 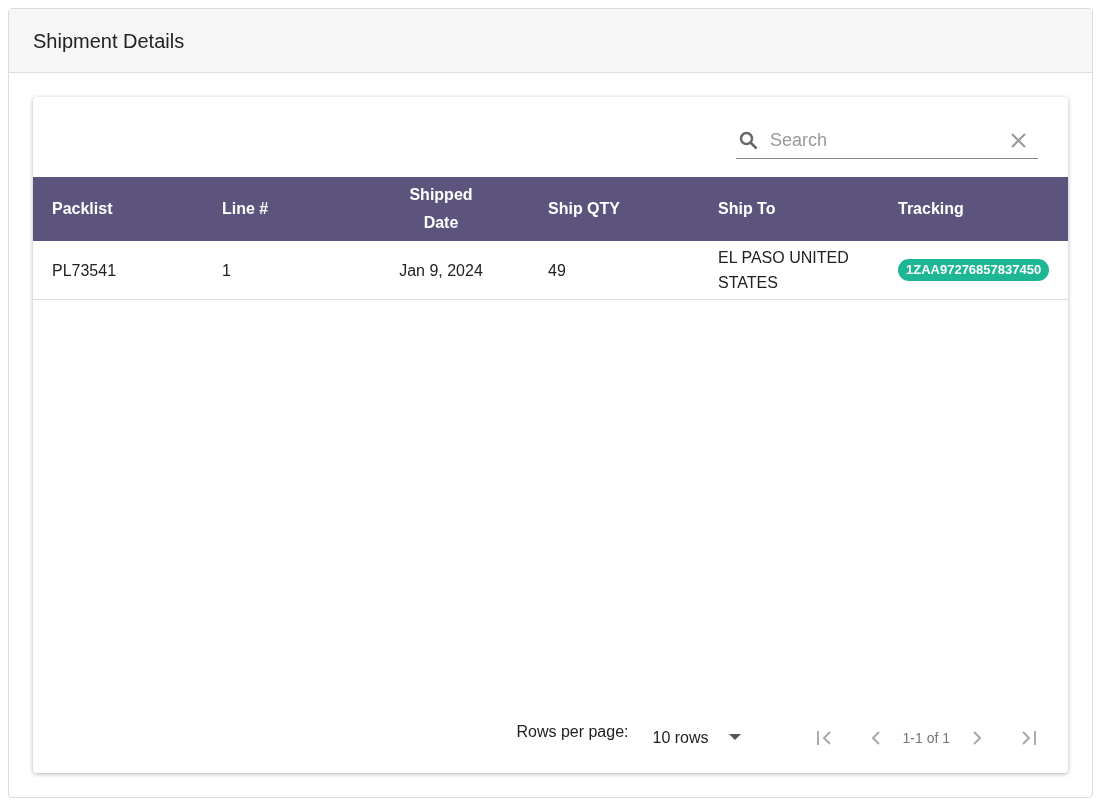 What do you see at coordinates (748, 140) in the screenshot?
I see `search-icon` at bounding box center [748, 140].